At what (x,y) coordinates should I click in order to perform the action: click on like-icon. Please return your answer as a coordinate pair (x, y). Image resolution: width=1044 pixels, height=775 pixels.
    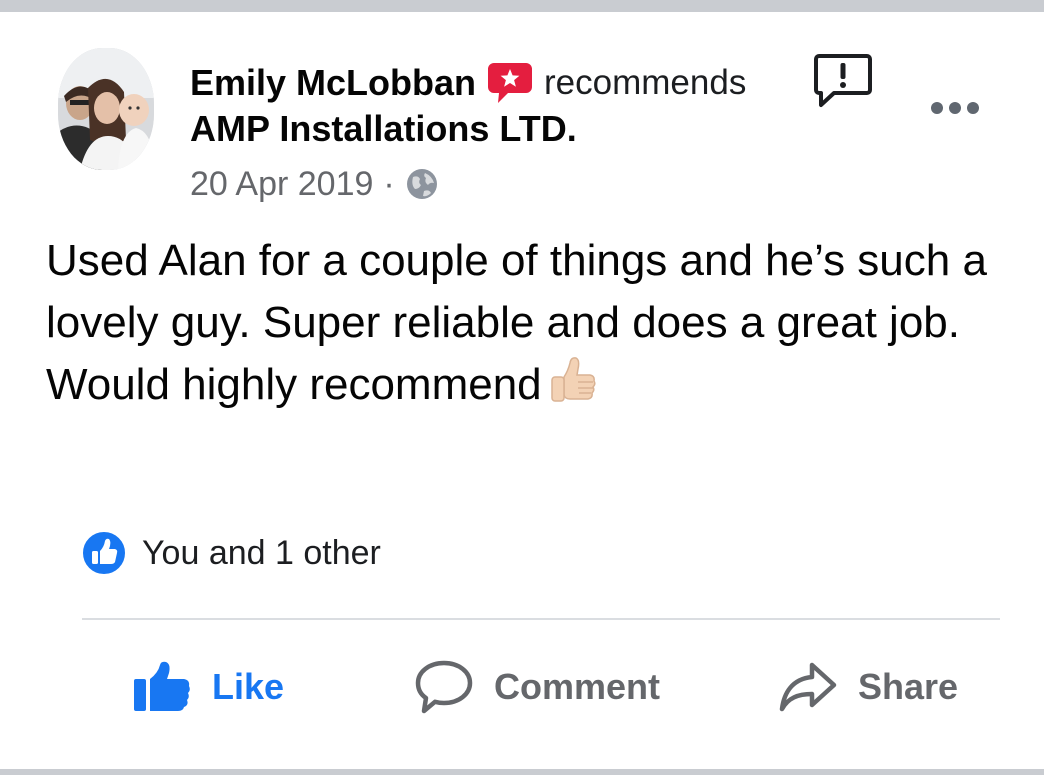
    Looking at the image, I should click on (162, 687).